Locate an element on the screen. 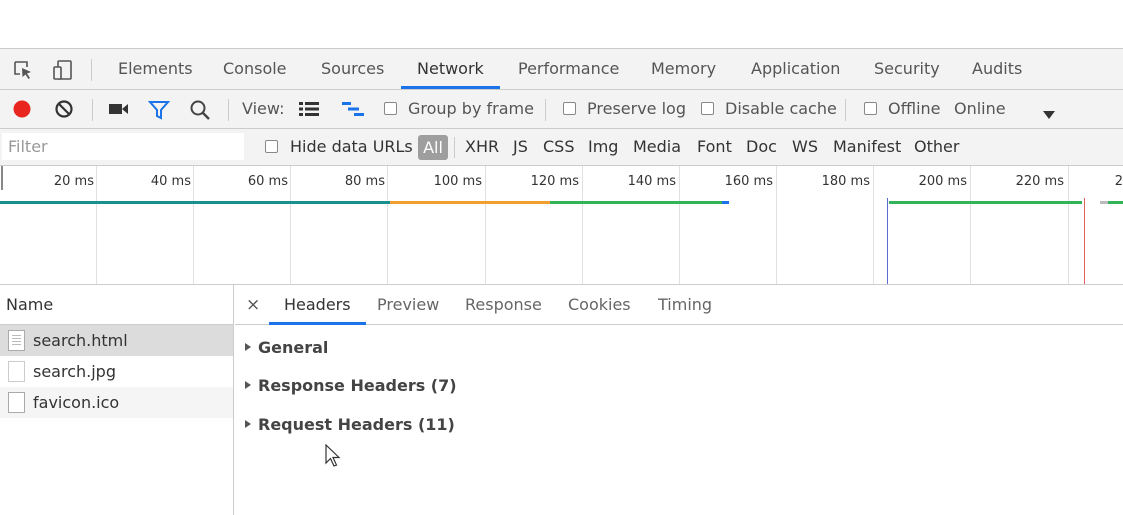 This screenshot has width=1123, height=515. response-headers-section-header: Response Headers (7) is located at coordinates (351, 385).